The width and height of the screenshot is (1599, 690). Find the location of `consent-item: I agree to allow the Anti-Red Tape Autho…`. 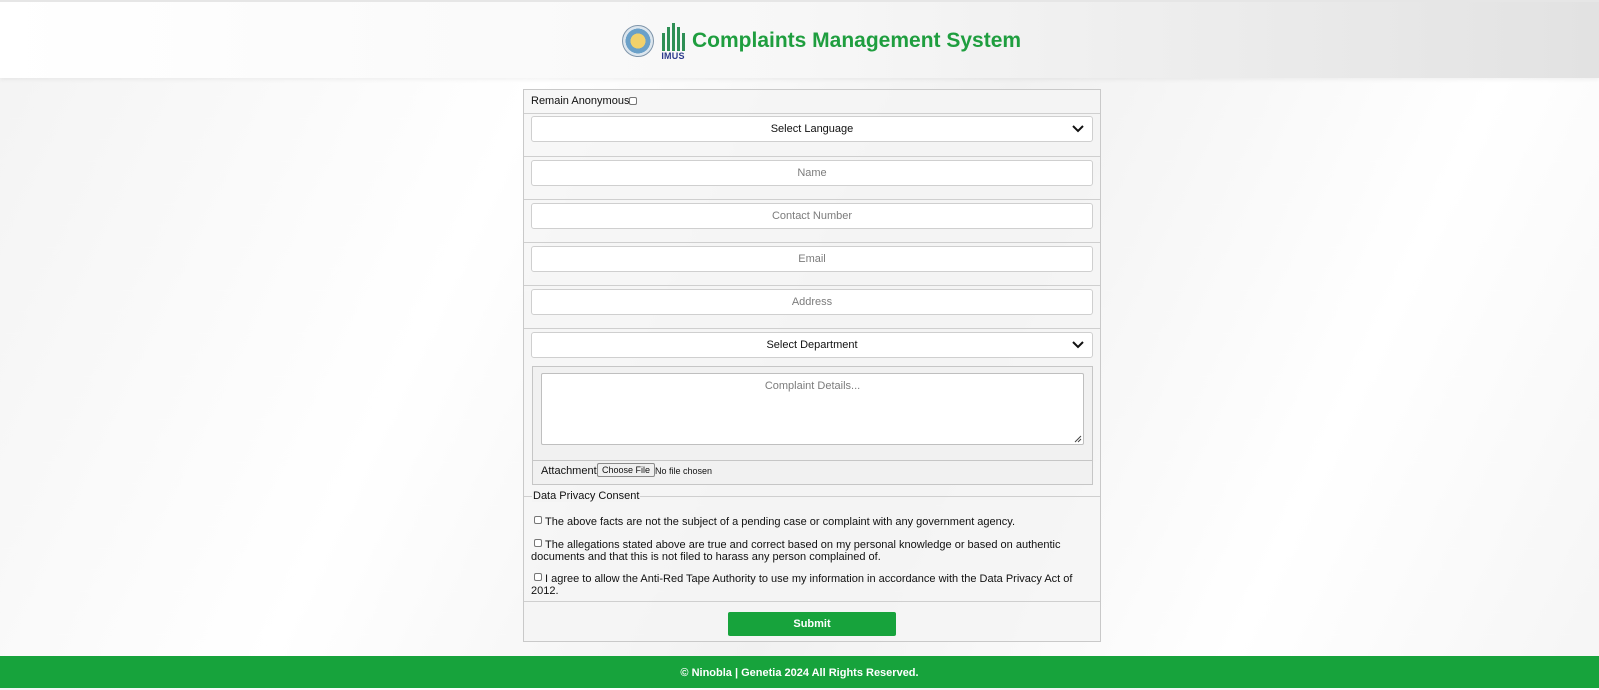

consent-item: I agree to allow the Anti-Red Tape Autho… is located at coordinates (811, 585).